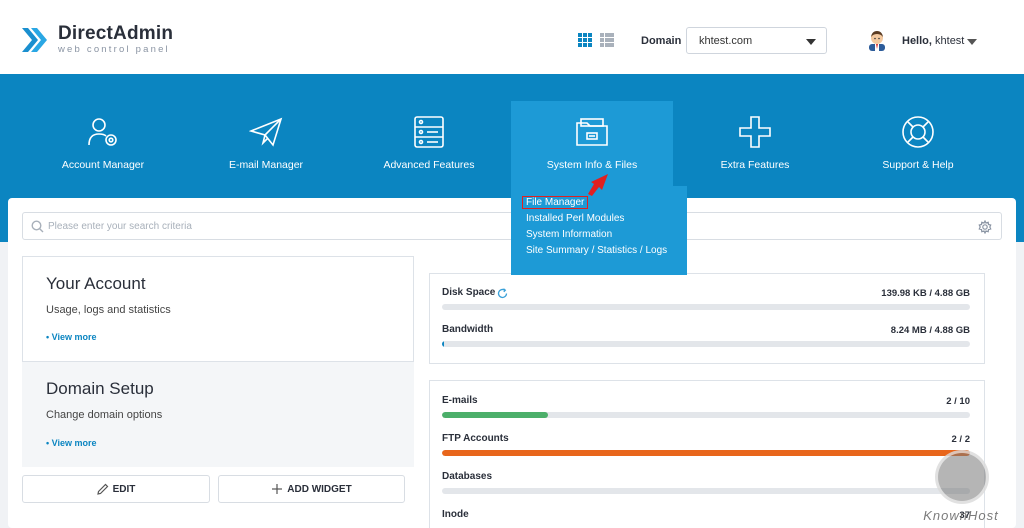  Describe the element at coordinates (596, 250) in the screenshot. I see `menu-item-site-summary: Site Summary / Statistics / Logs` at that location.